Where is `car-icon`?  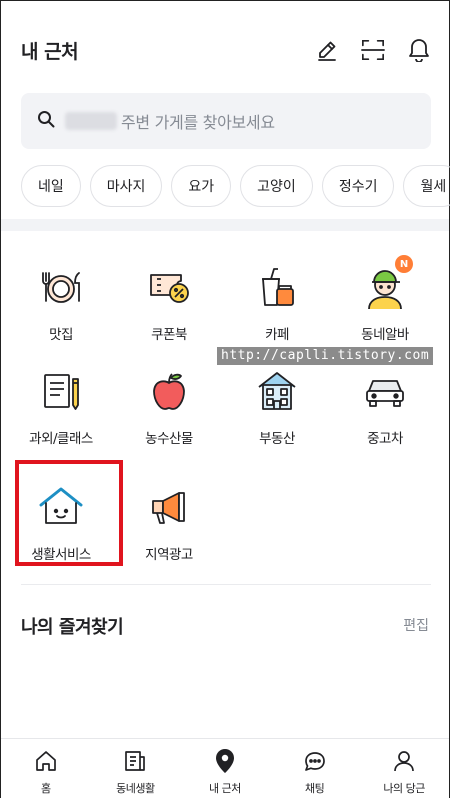
car-icon is located at coordinates (385, 391).